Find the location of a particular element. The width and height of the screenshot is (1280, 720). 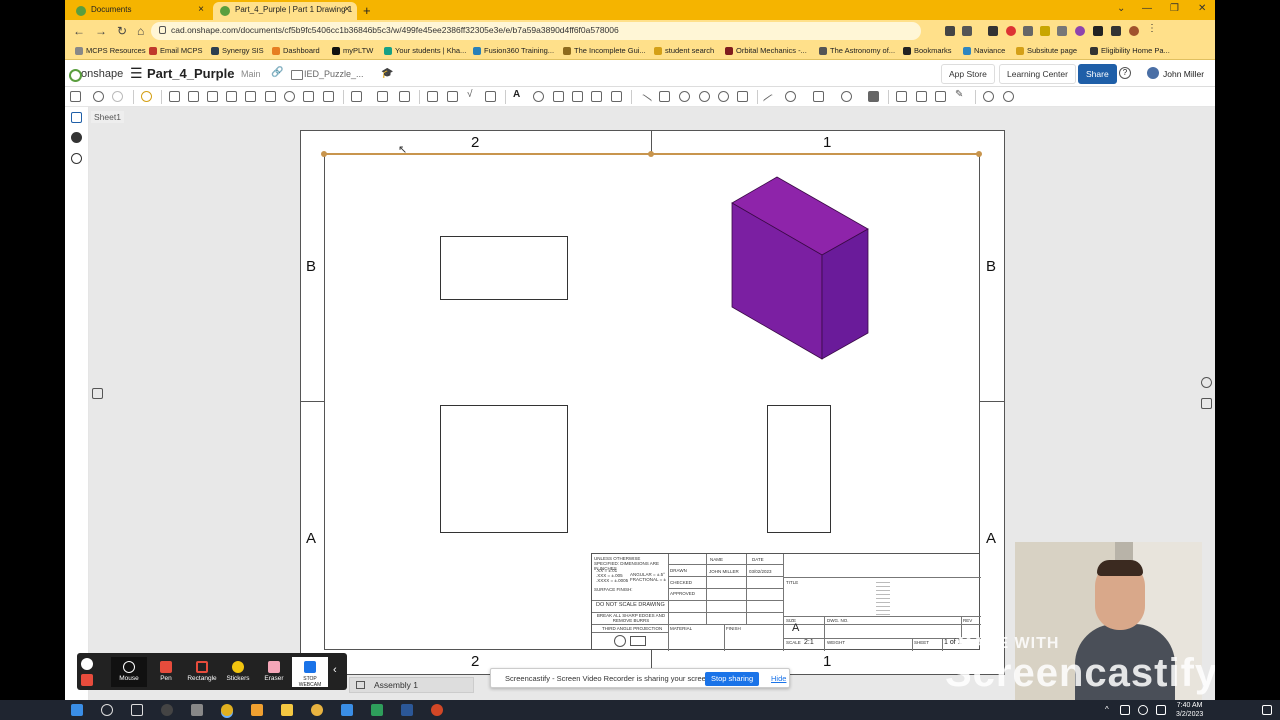

volume-icon is located at coordinates (1143, 710).